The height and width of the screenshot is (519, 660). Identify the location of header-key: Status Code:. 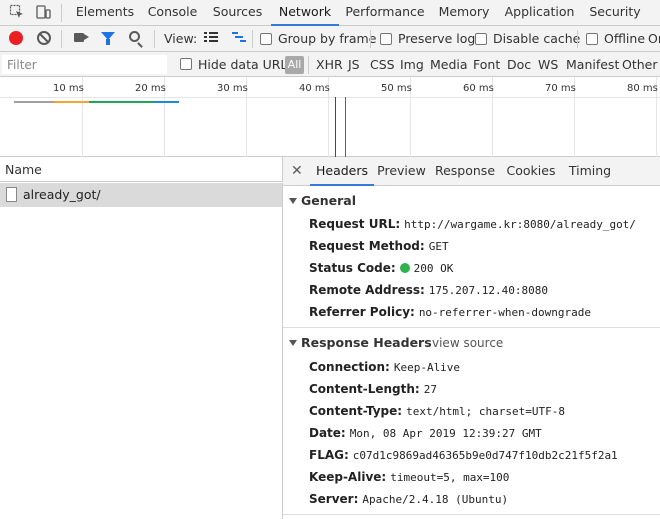
(352, 268).